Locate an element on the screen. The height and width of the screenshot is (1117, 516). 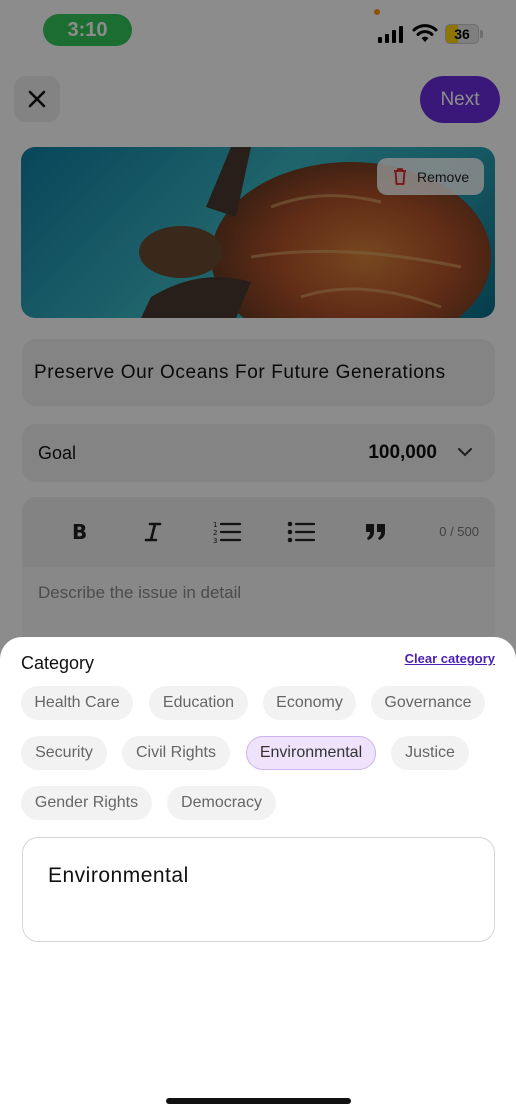
chip-environmental: Environmental is located at coordinates (311, 753).